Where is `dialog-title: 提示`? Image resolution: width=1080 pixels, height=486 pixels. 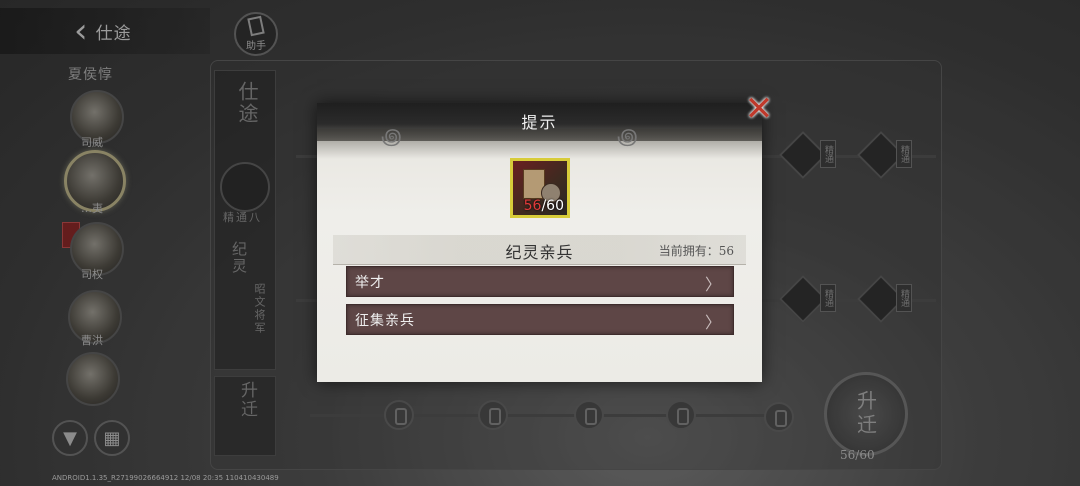 dialog-title: 提示 is located at coordinates (539, 122).